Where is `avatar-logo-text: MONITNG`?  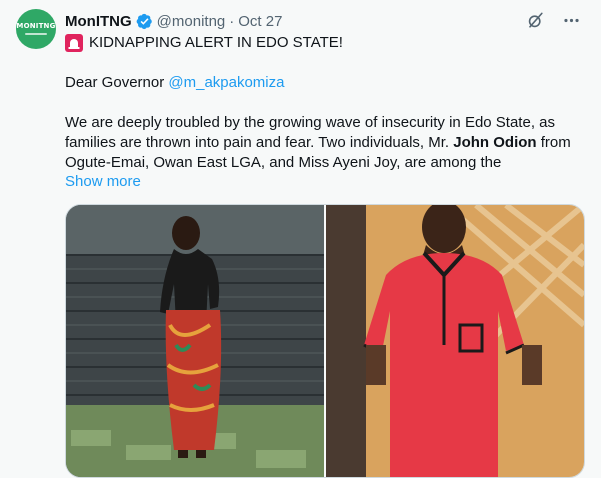 avatar-logo-text: MONITNG is located at coordinates (36, 26).